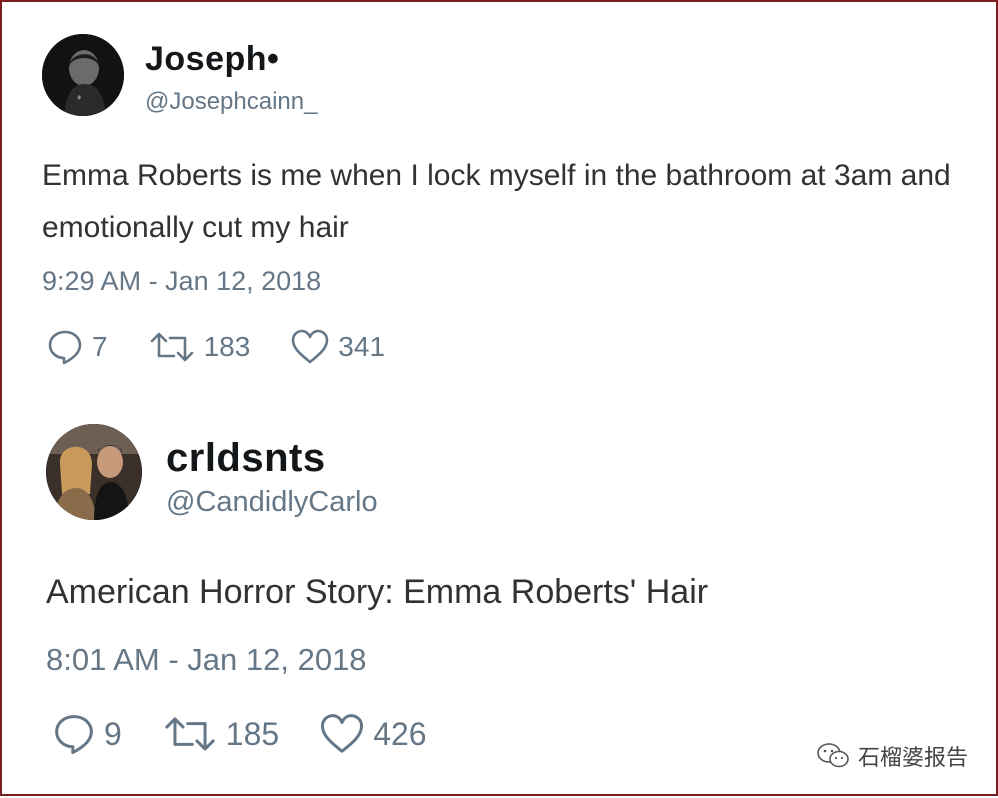  What do you see at coordinates (833, 755) in the screenshot?
I see `wechat-icon` at bounding box center [833, 755].